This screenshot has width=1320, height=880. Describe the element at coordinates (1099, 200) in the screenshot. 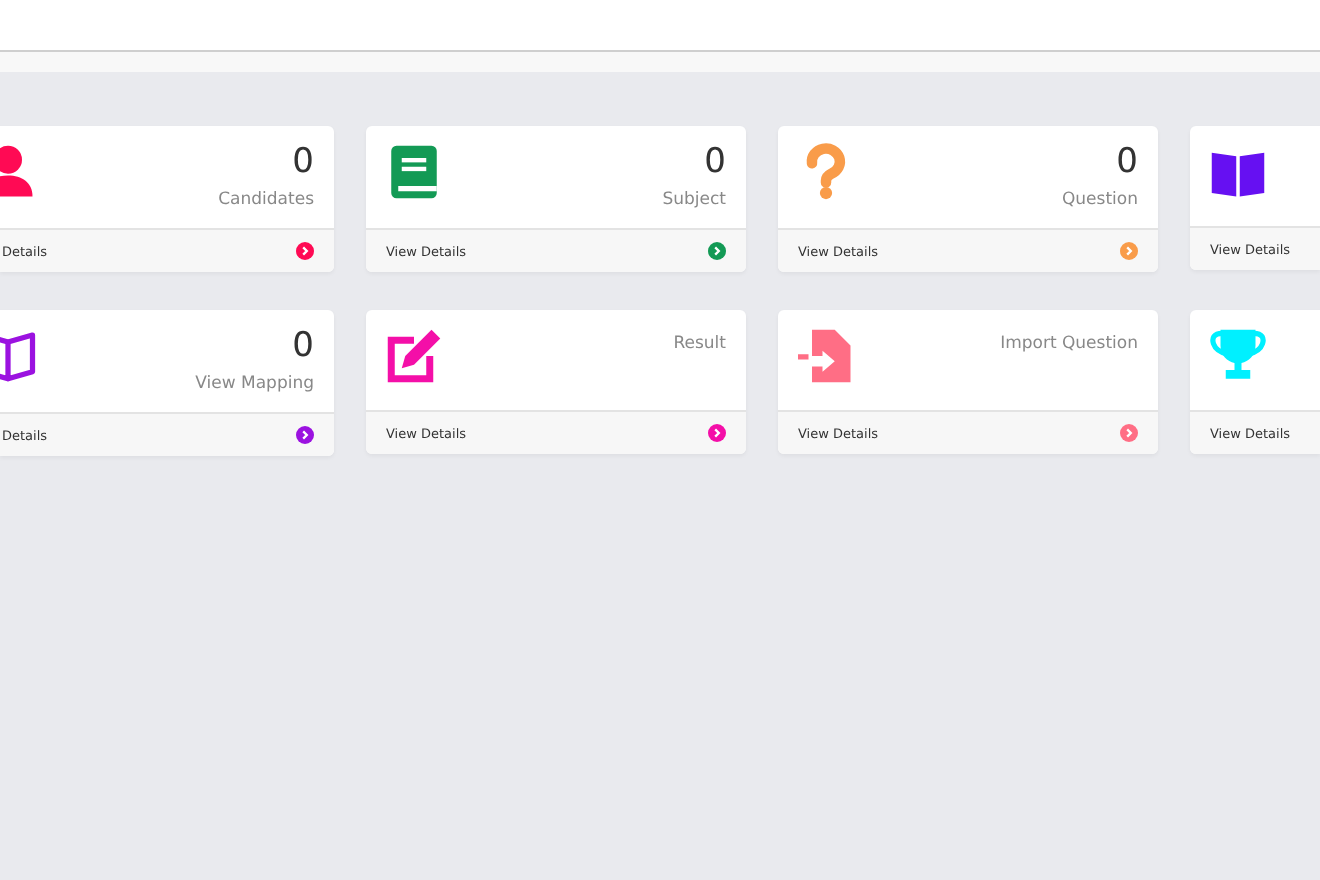

I see `card-label: Question` at that location.